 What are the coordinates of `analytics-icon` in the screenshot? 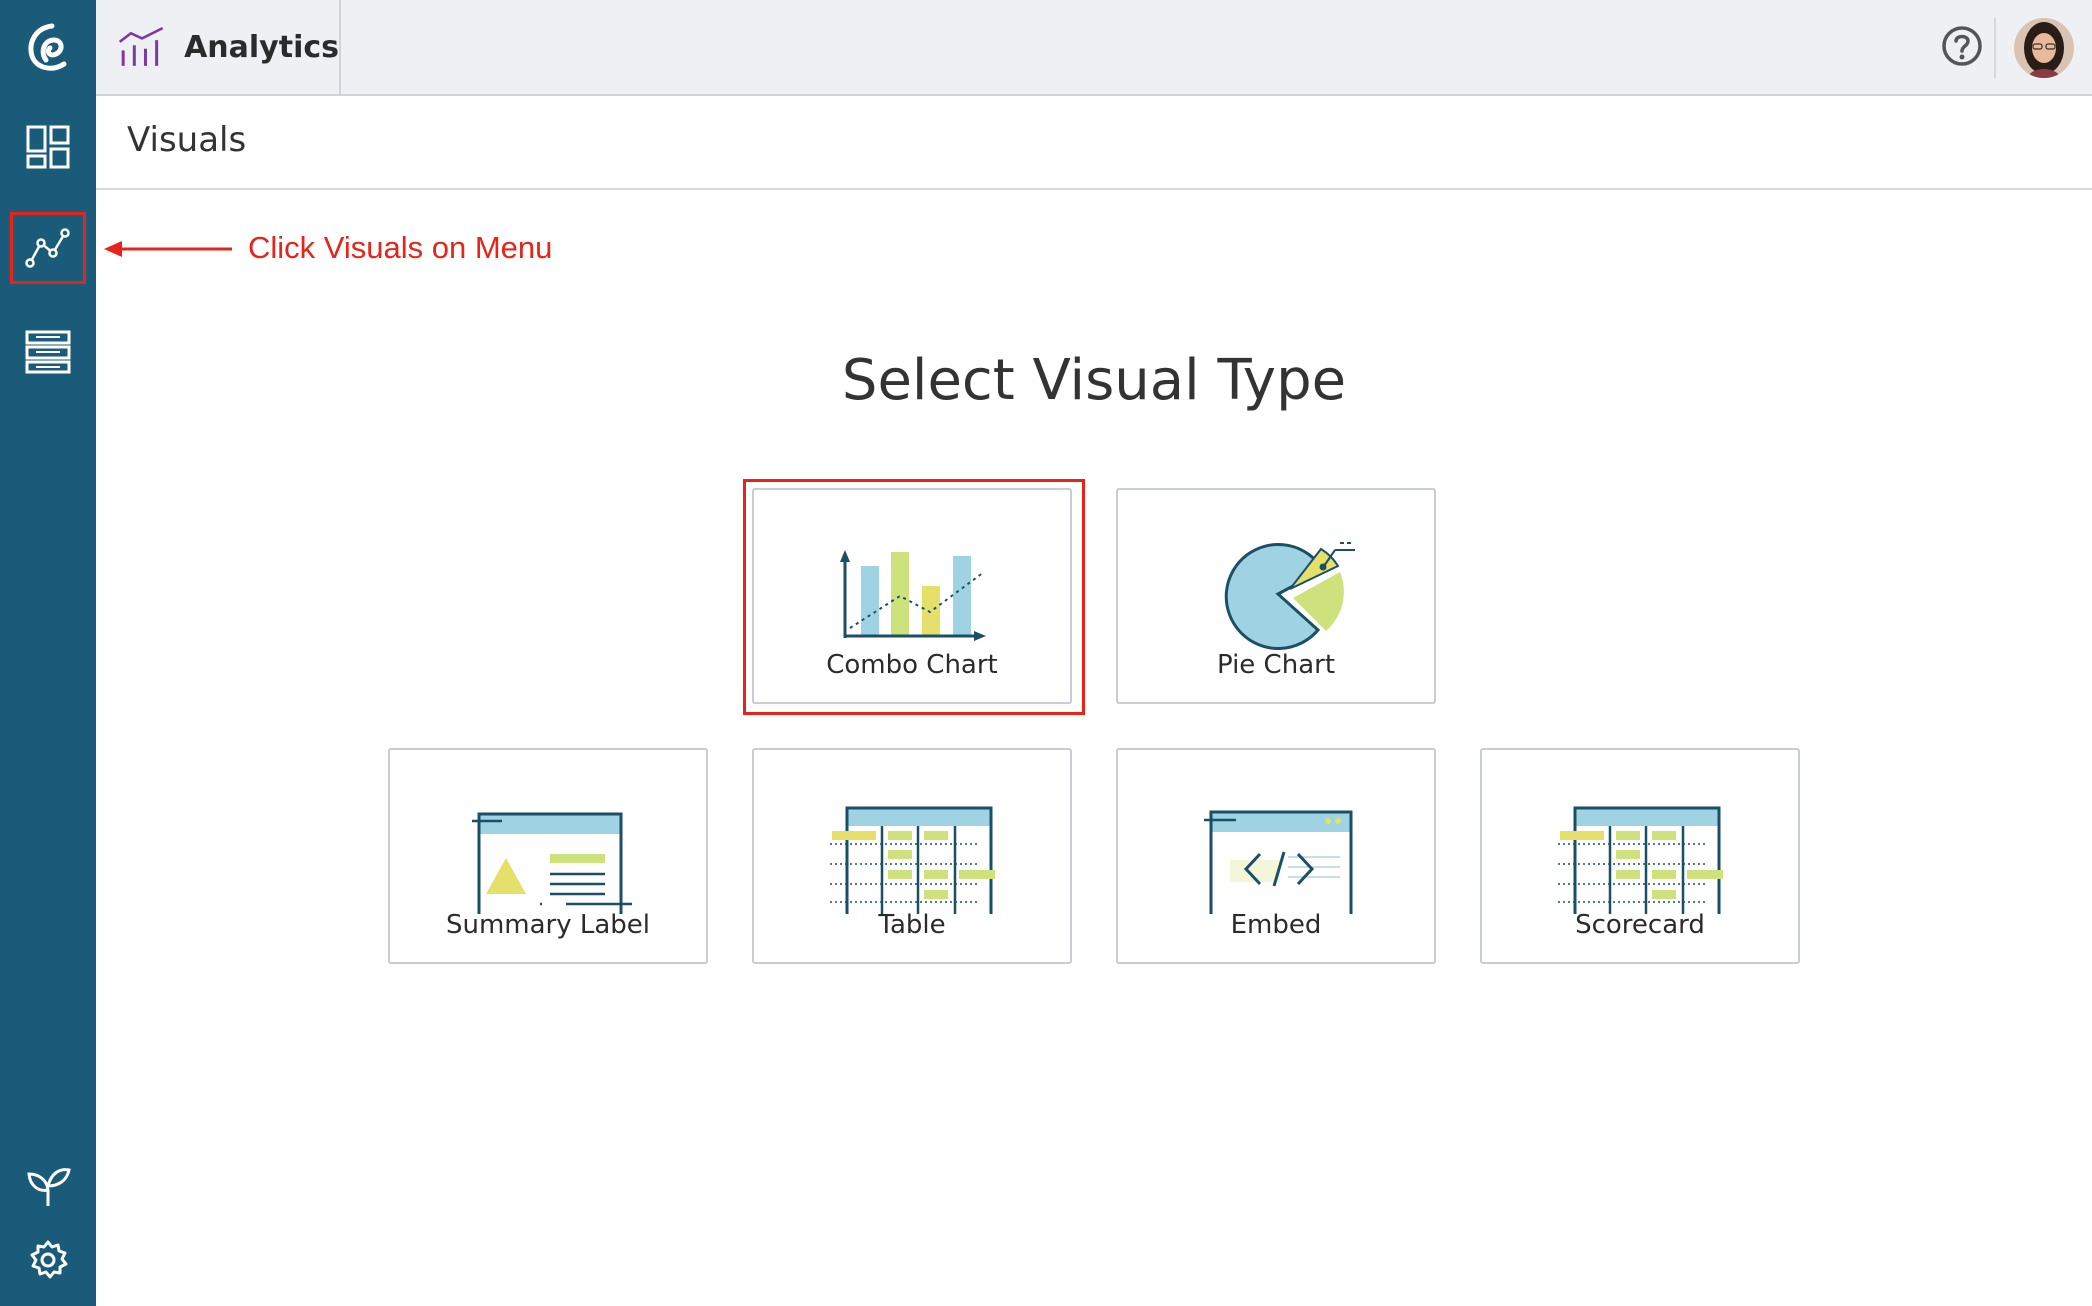 It's located at (141, 46).